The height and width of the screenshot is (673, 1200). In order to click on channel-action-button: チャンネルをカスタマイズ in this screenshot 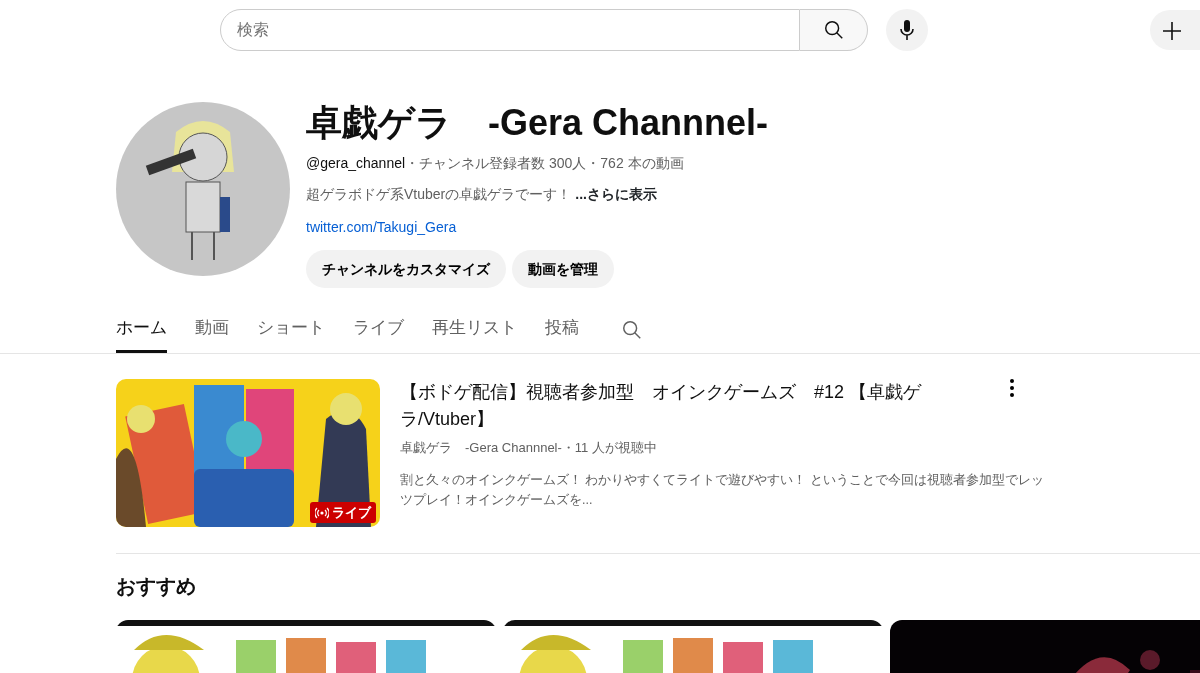, I will do `click(406, 269)`.